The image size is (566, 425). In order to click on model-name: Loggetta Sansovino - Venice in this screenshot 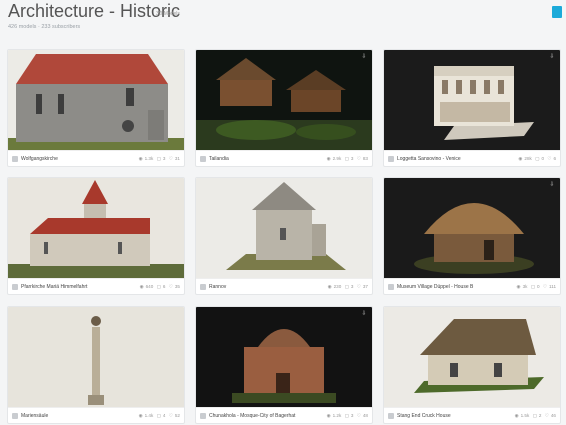, I will do `click(452, 159)`.